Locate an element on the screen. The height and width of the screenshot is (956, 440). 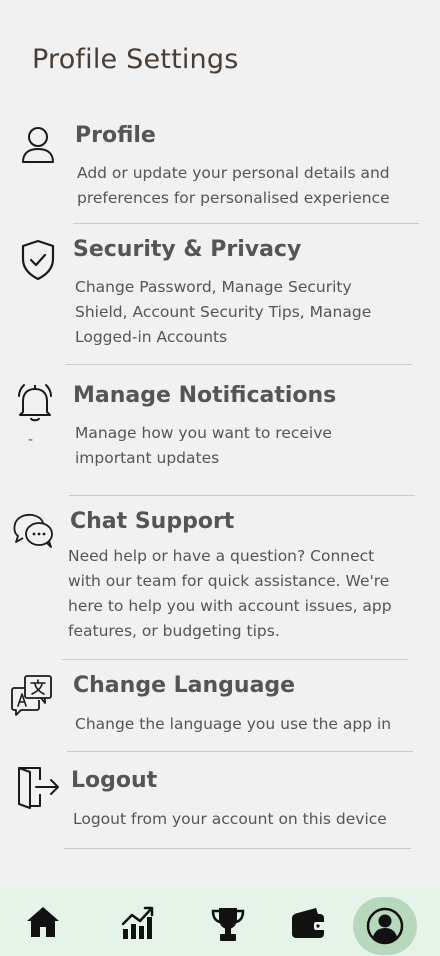
analytics-icon is located at coordinates (138, 923).